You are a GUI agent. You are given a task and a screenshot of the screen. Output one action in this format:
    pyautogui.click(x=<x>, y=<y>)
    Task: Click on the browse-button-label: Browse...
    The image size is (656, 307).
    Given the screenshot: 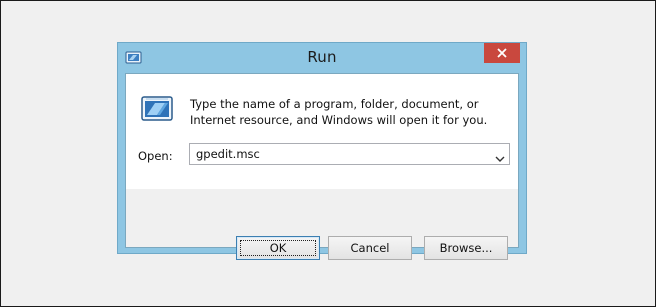 What is the action you would take?
    pyautogui.click(x=466, y=248)
    